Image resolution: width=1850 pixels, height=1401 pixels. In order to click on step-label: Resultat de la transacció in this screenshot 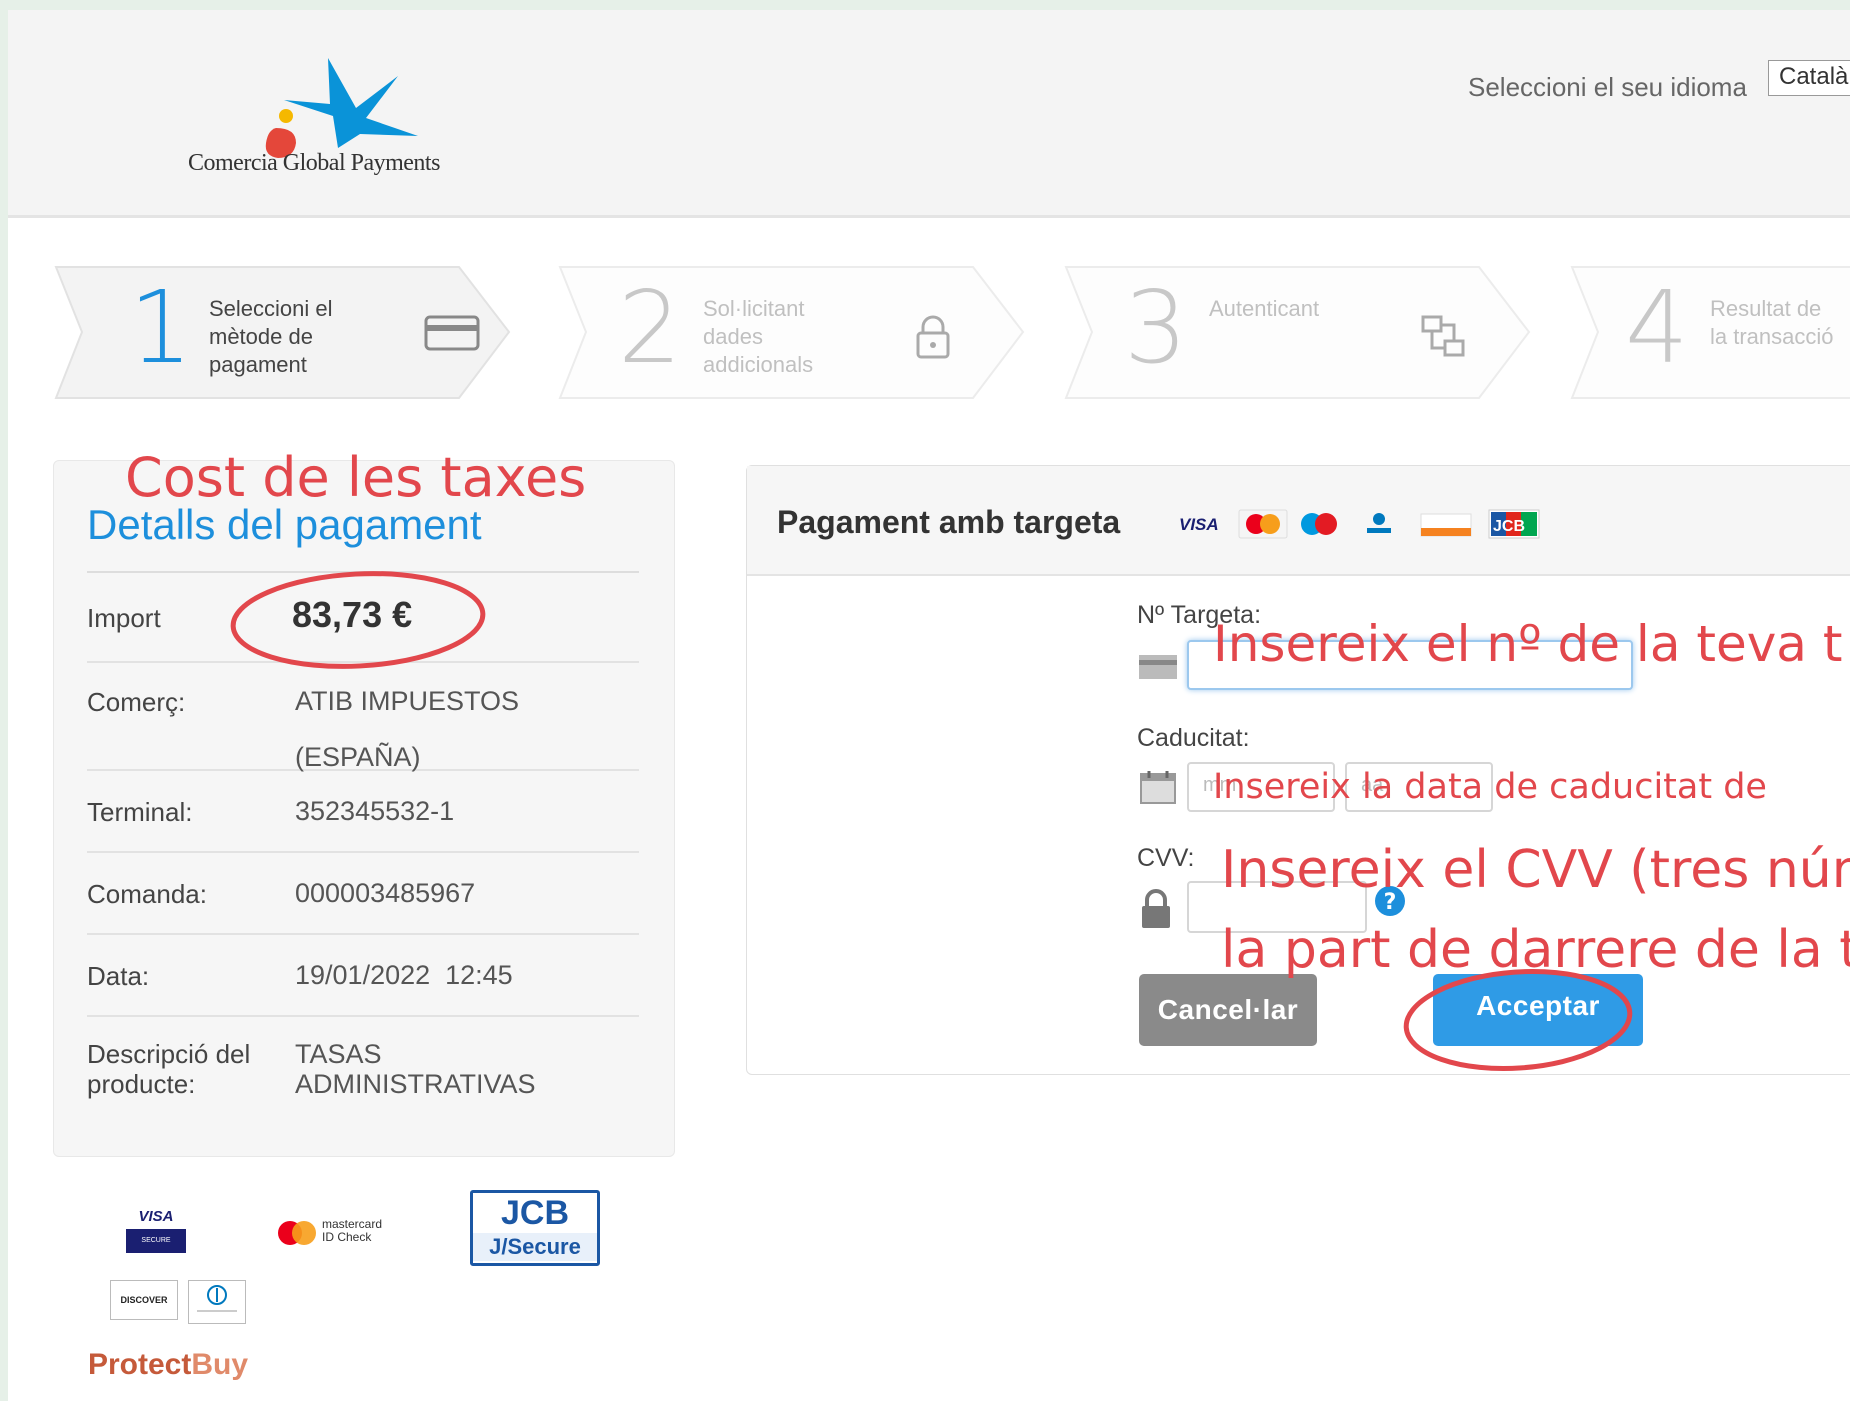, I will do `click(1772, 322)`.